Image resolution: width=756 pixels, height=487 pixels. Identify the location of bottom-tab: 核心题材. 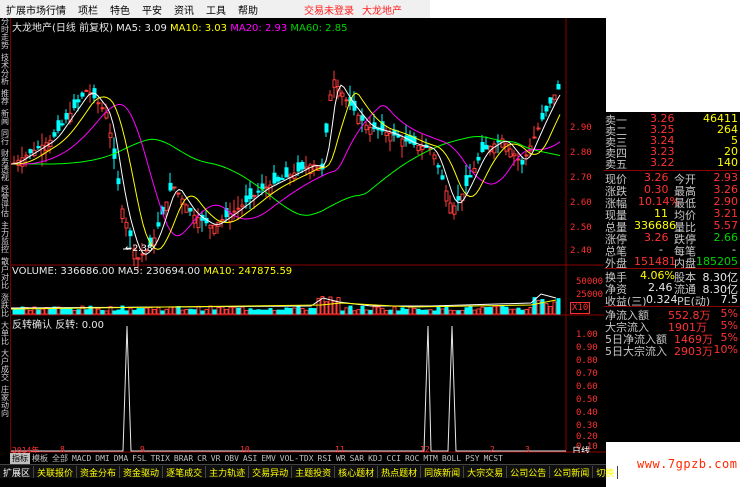
(357, 472).